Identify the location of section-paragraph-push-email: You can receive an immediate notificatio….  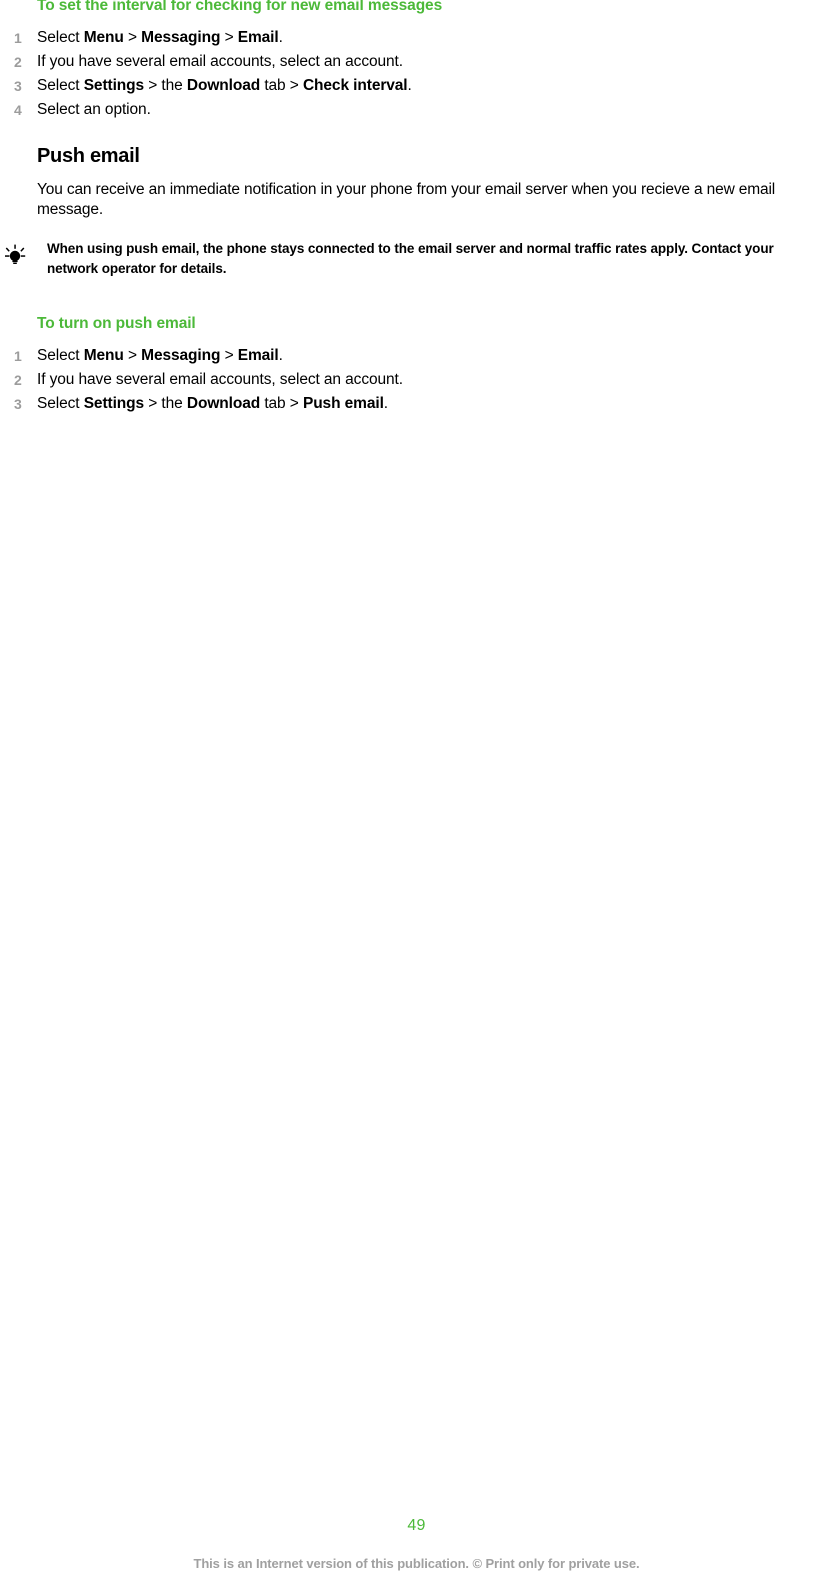
(406, 199).